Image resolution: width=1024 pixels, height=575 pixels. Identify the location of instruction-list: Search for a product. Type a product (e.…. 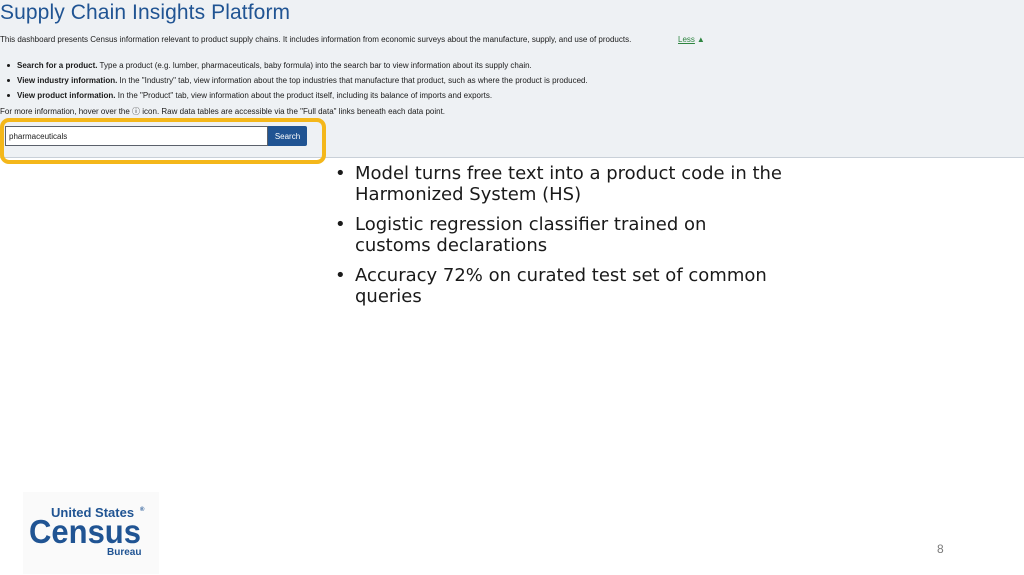
(297, 80).